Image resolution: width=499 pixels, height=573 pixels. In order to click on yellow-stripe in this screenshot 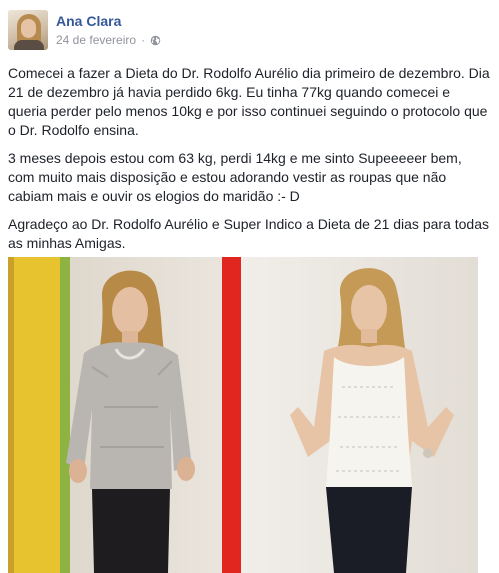, I will do `click(34, 415)`.